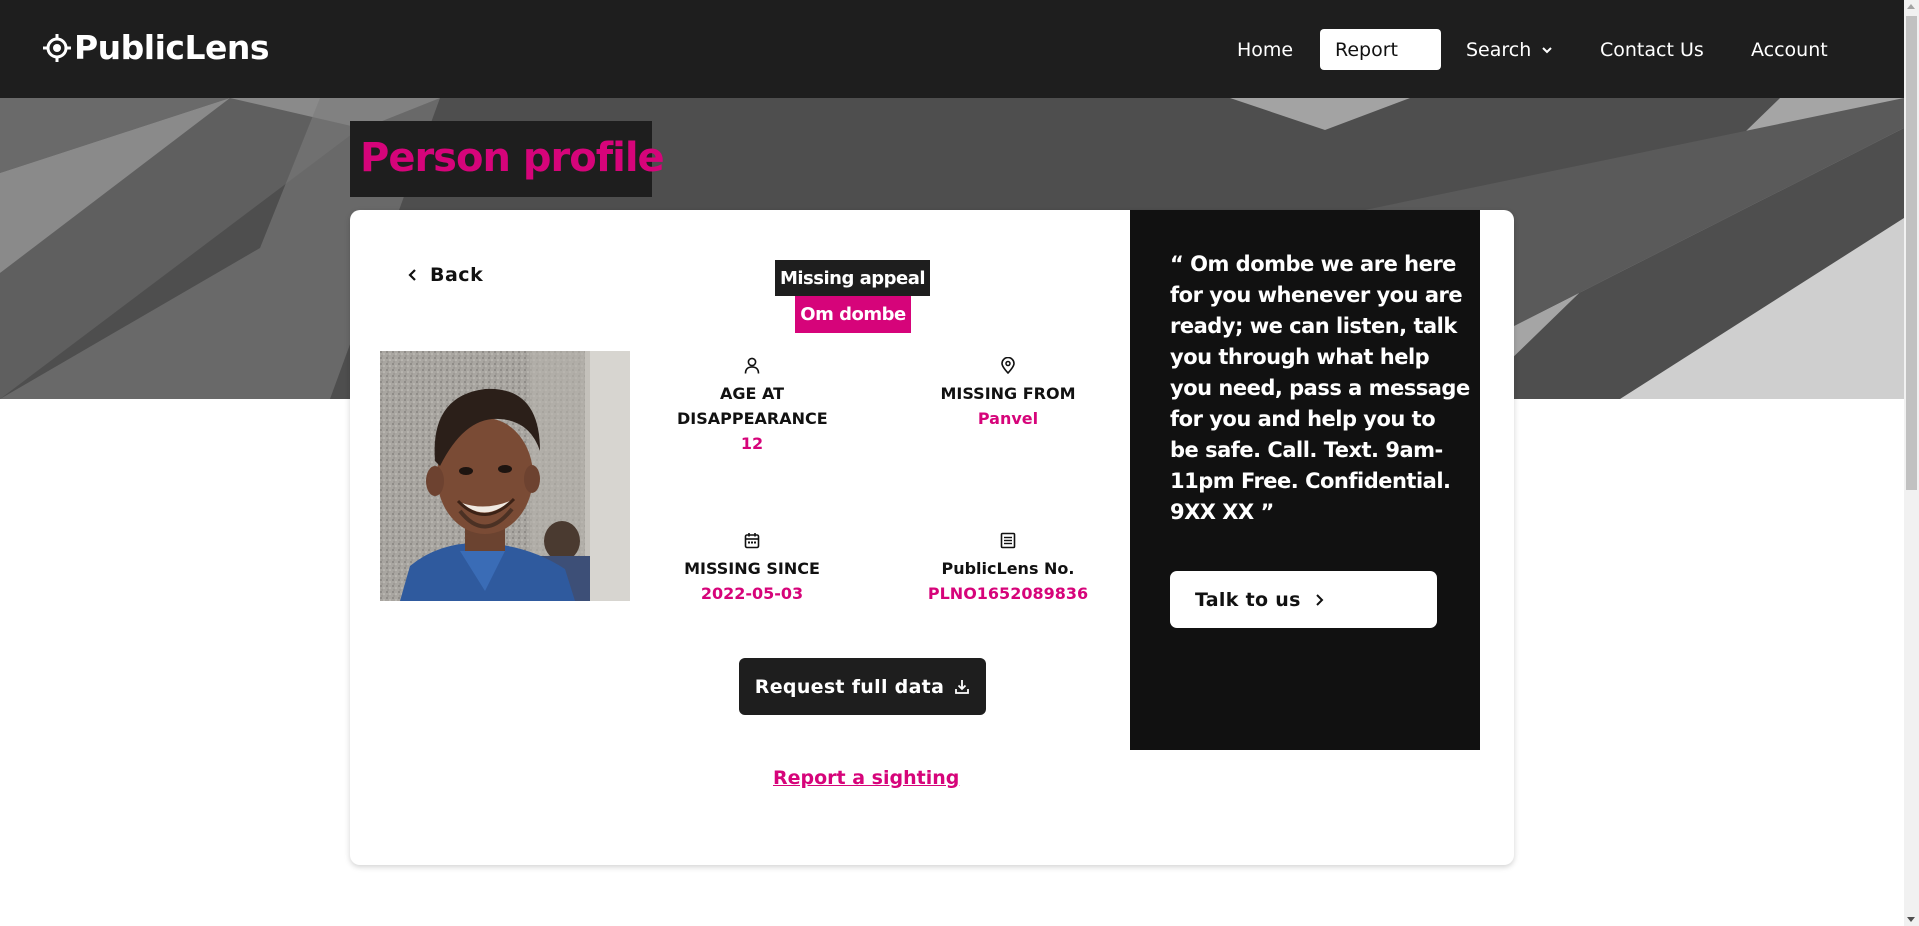 The image size is (1919, 926). What do you see at coordinates (1911, 6) in the screenshot?
I see `scroll-up-arrow-icon` at bounding box center [1911, 6].